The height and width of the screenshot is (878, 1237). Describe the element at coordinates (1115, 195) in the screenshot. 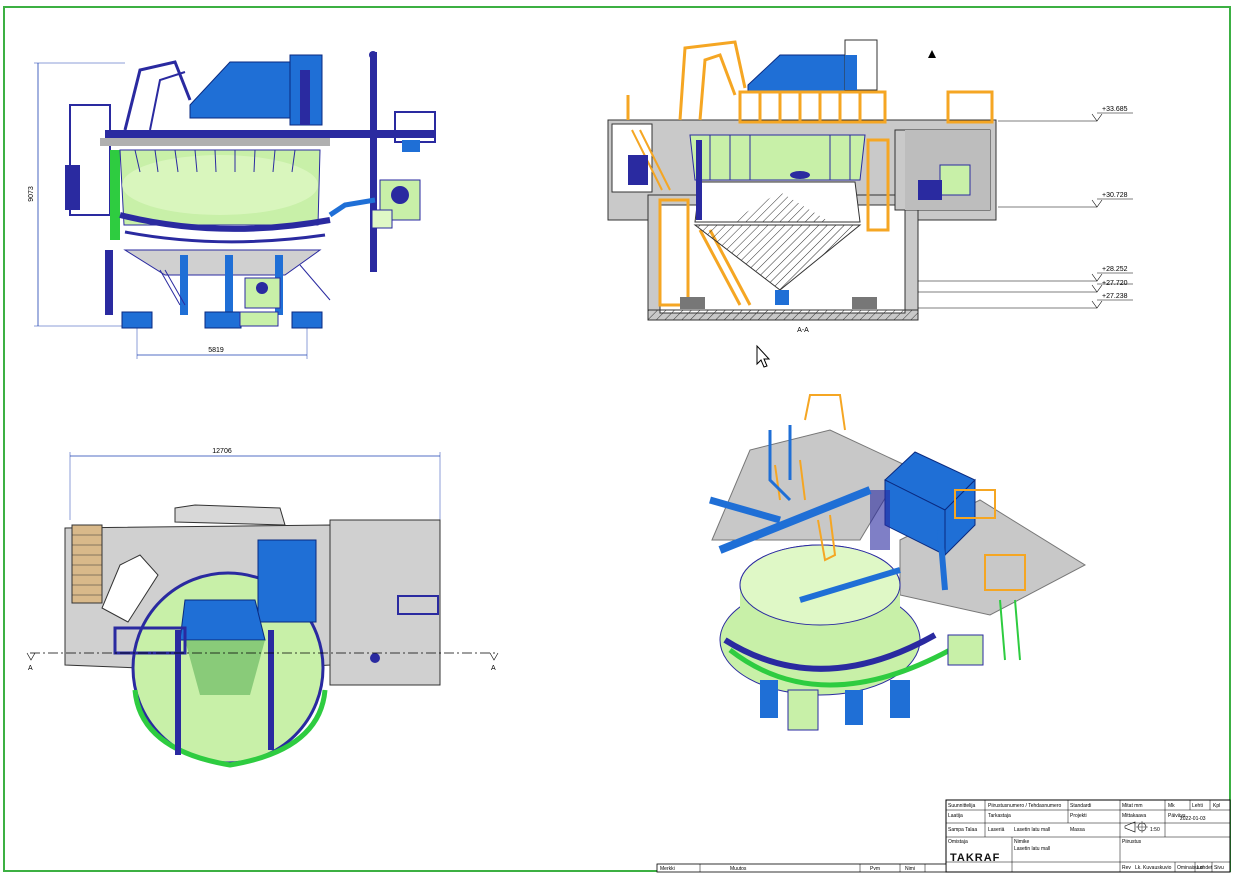

I see `level-2: +30.728` at that location.